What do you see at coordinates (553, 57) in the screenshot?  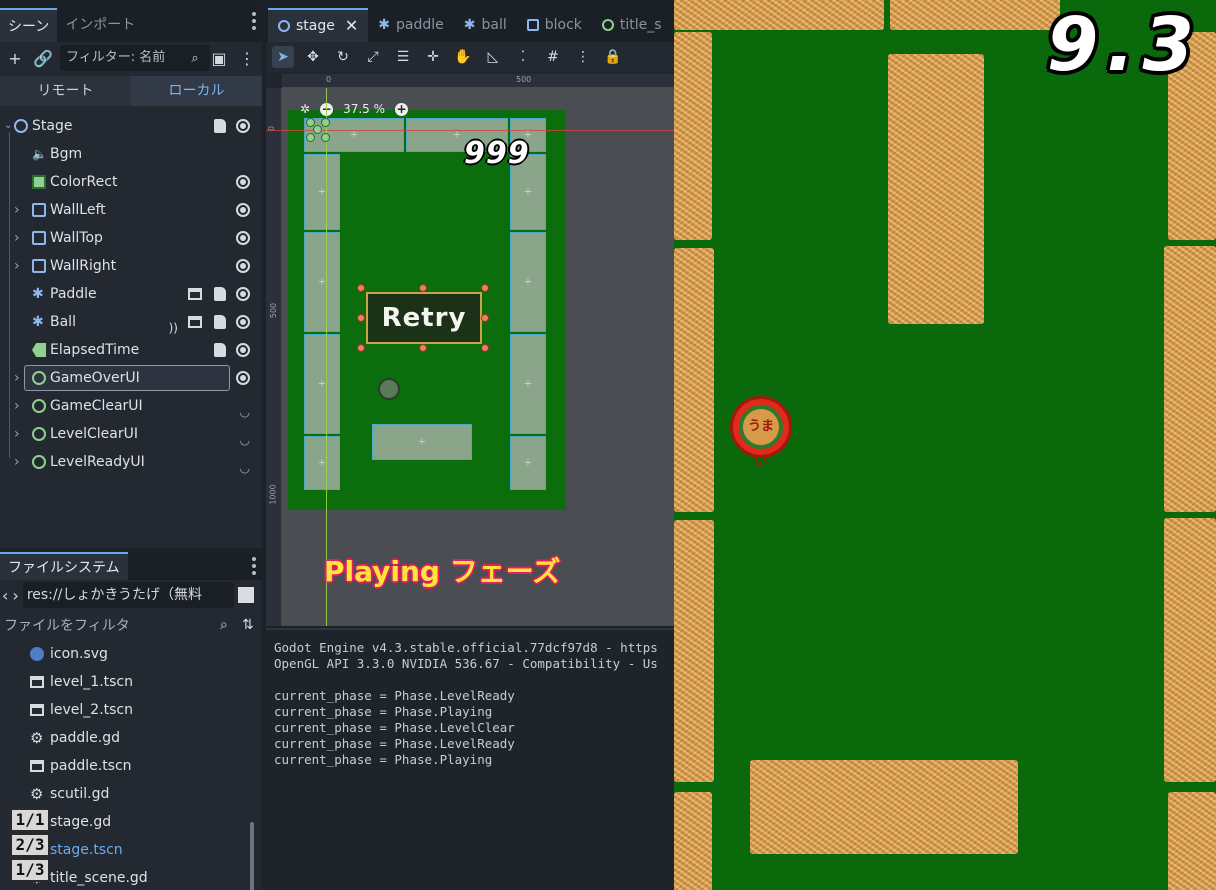 I see `grid-snap-icon: #` at bounding box center [553, 57].